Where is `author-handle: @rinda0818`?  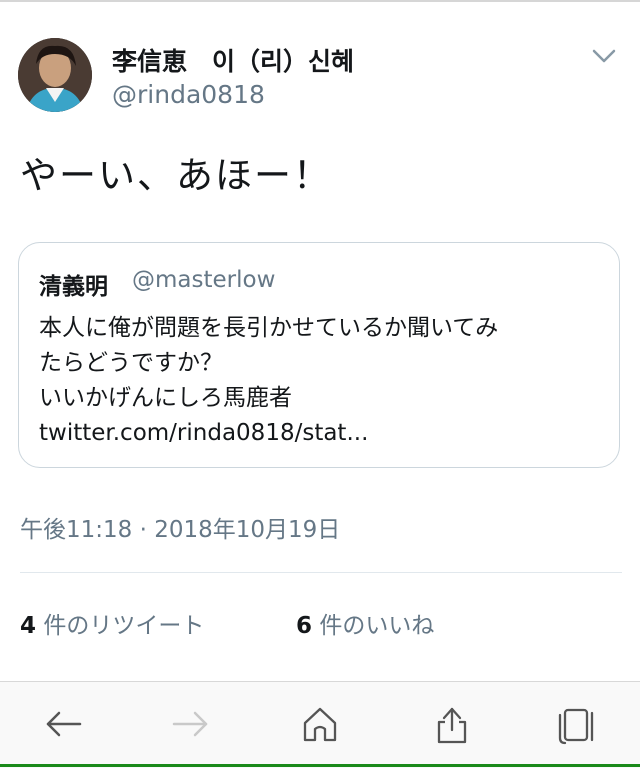
author-handle: @rinda0818 is located at coordinates (188, 94).